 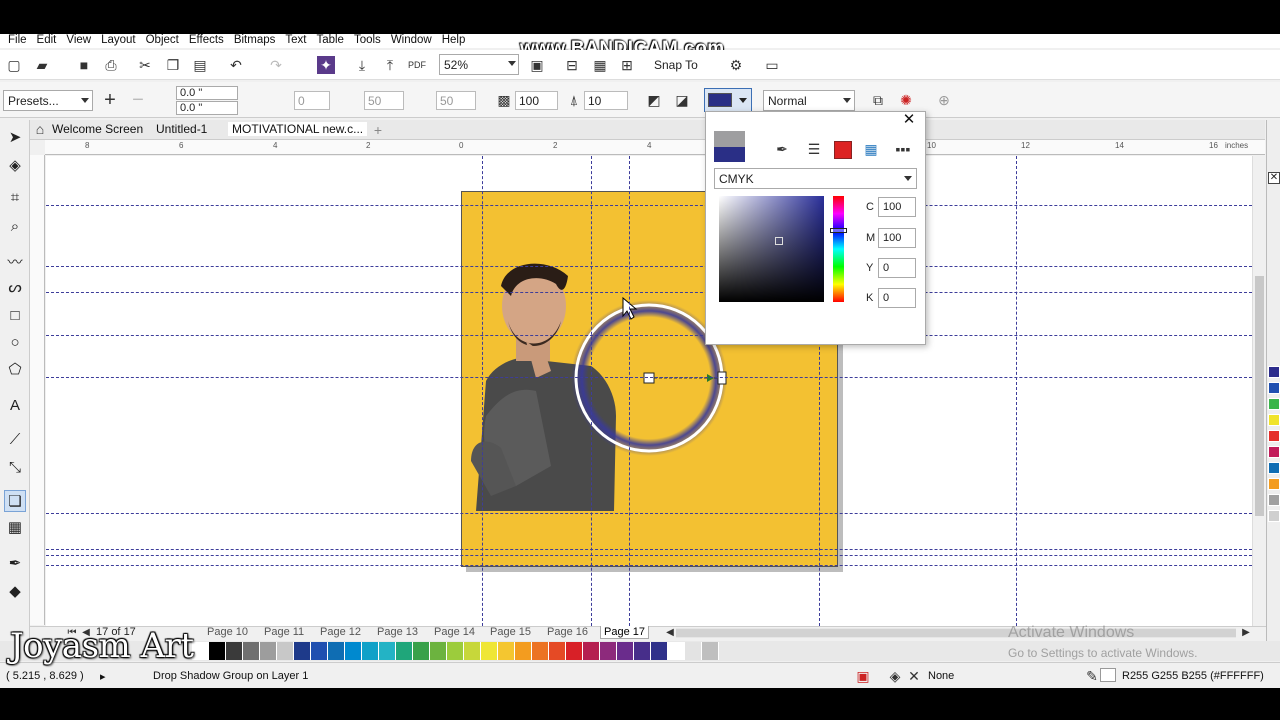 What do you see at coordinates (15, 439) in the screenshot?
I see `parallel-dimension-icon: ⟋` at bounding box center [15, 439].